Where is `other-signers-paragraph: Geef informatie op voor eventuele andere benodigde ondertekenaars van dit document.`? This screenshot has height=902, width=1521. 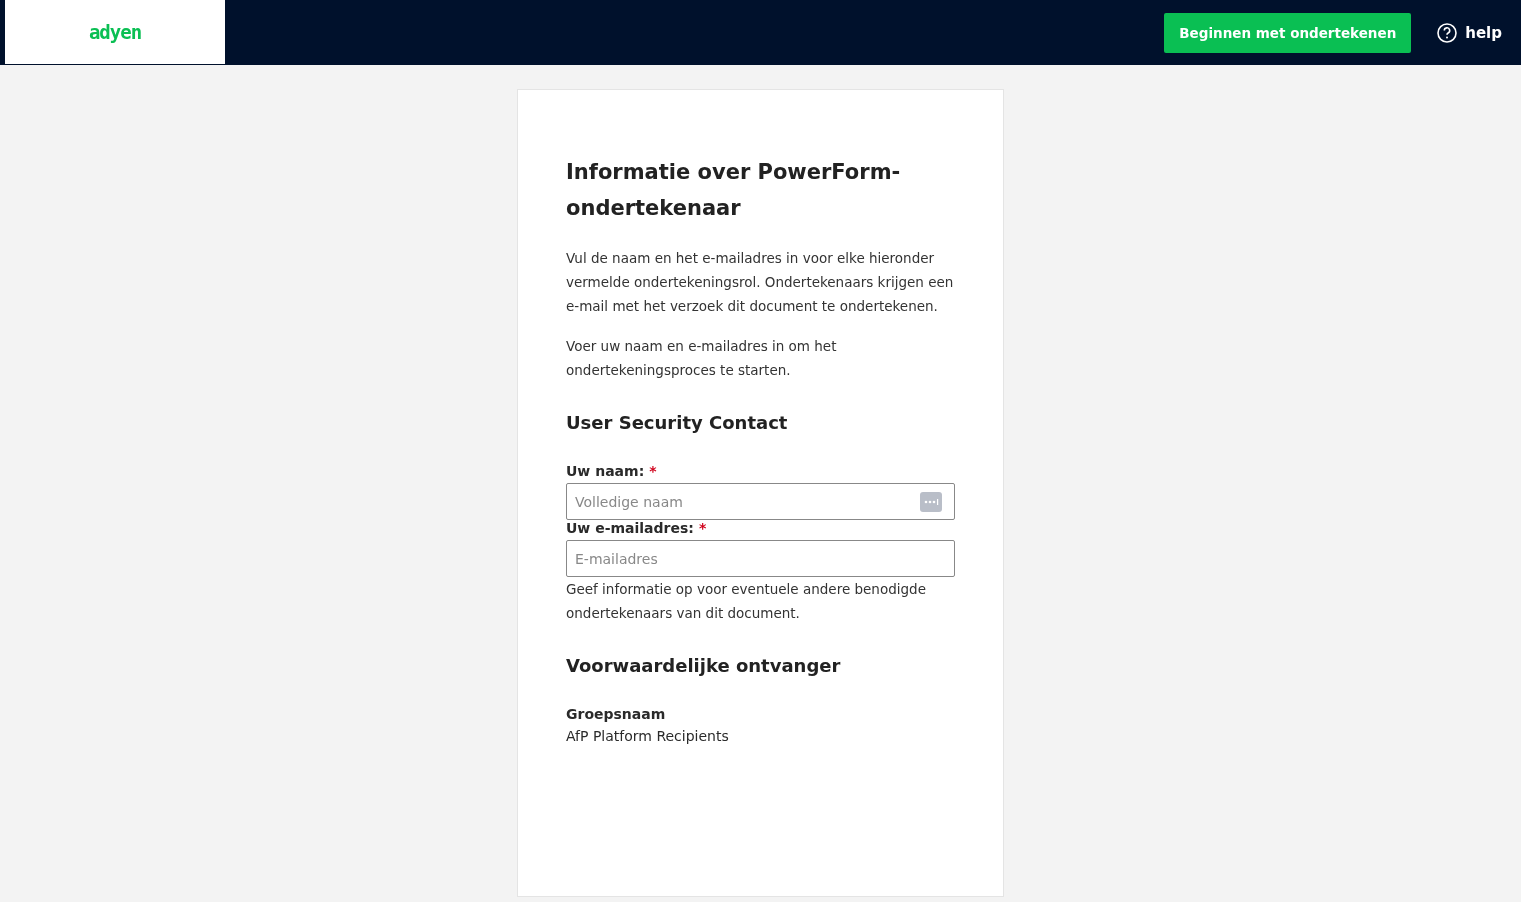 other-signers-paragraph: Geef informatie op voor eventuele andere benodigde ondertekenaars van dit document. is located at coordinates (746, 601).